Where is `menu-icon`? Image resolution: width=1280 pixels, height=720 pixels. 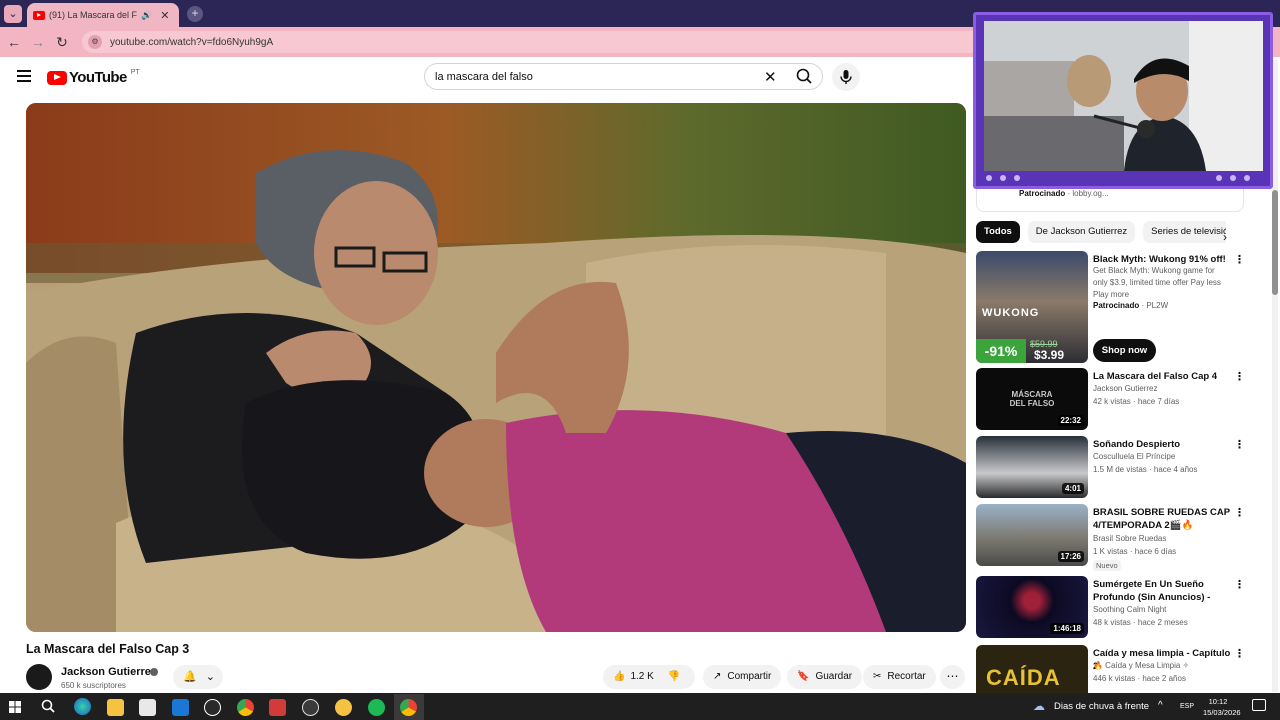 menu-icon is located at coordinates (24, 76).